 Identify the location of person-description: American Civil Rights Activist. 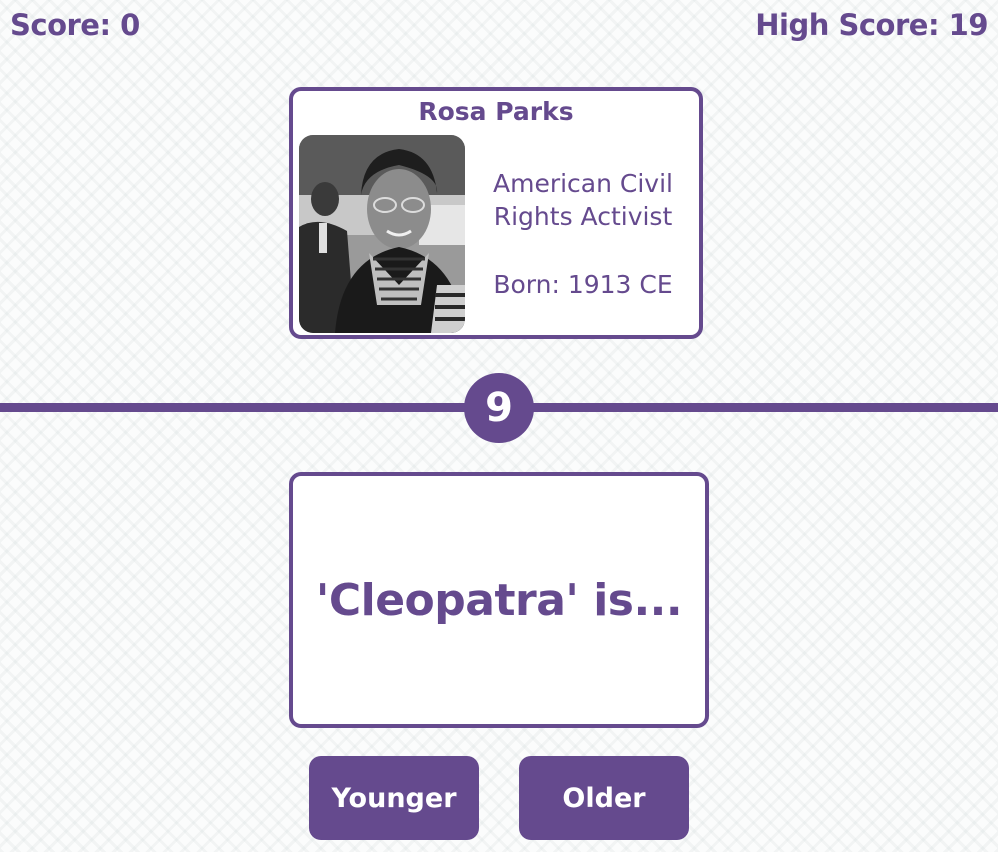
(582, 200).